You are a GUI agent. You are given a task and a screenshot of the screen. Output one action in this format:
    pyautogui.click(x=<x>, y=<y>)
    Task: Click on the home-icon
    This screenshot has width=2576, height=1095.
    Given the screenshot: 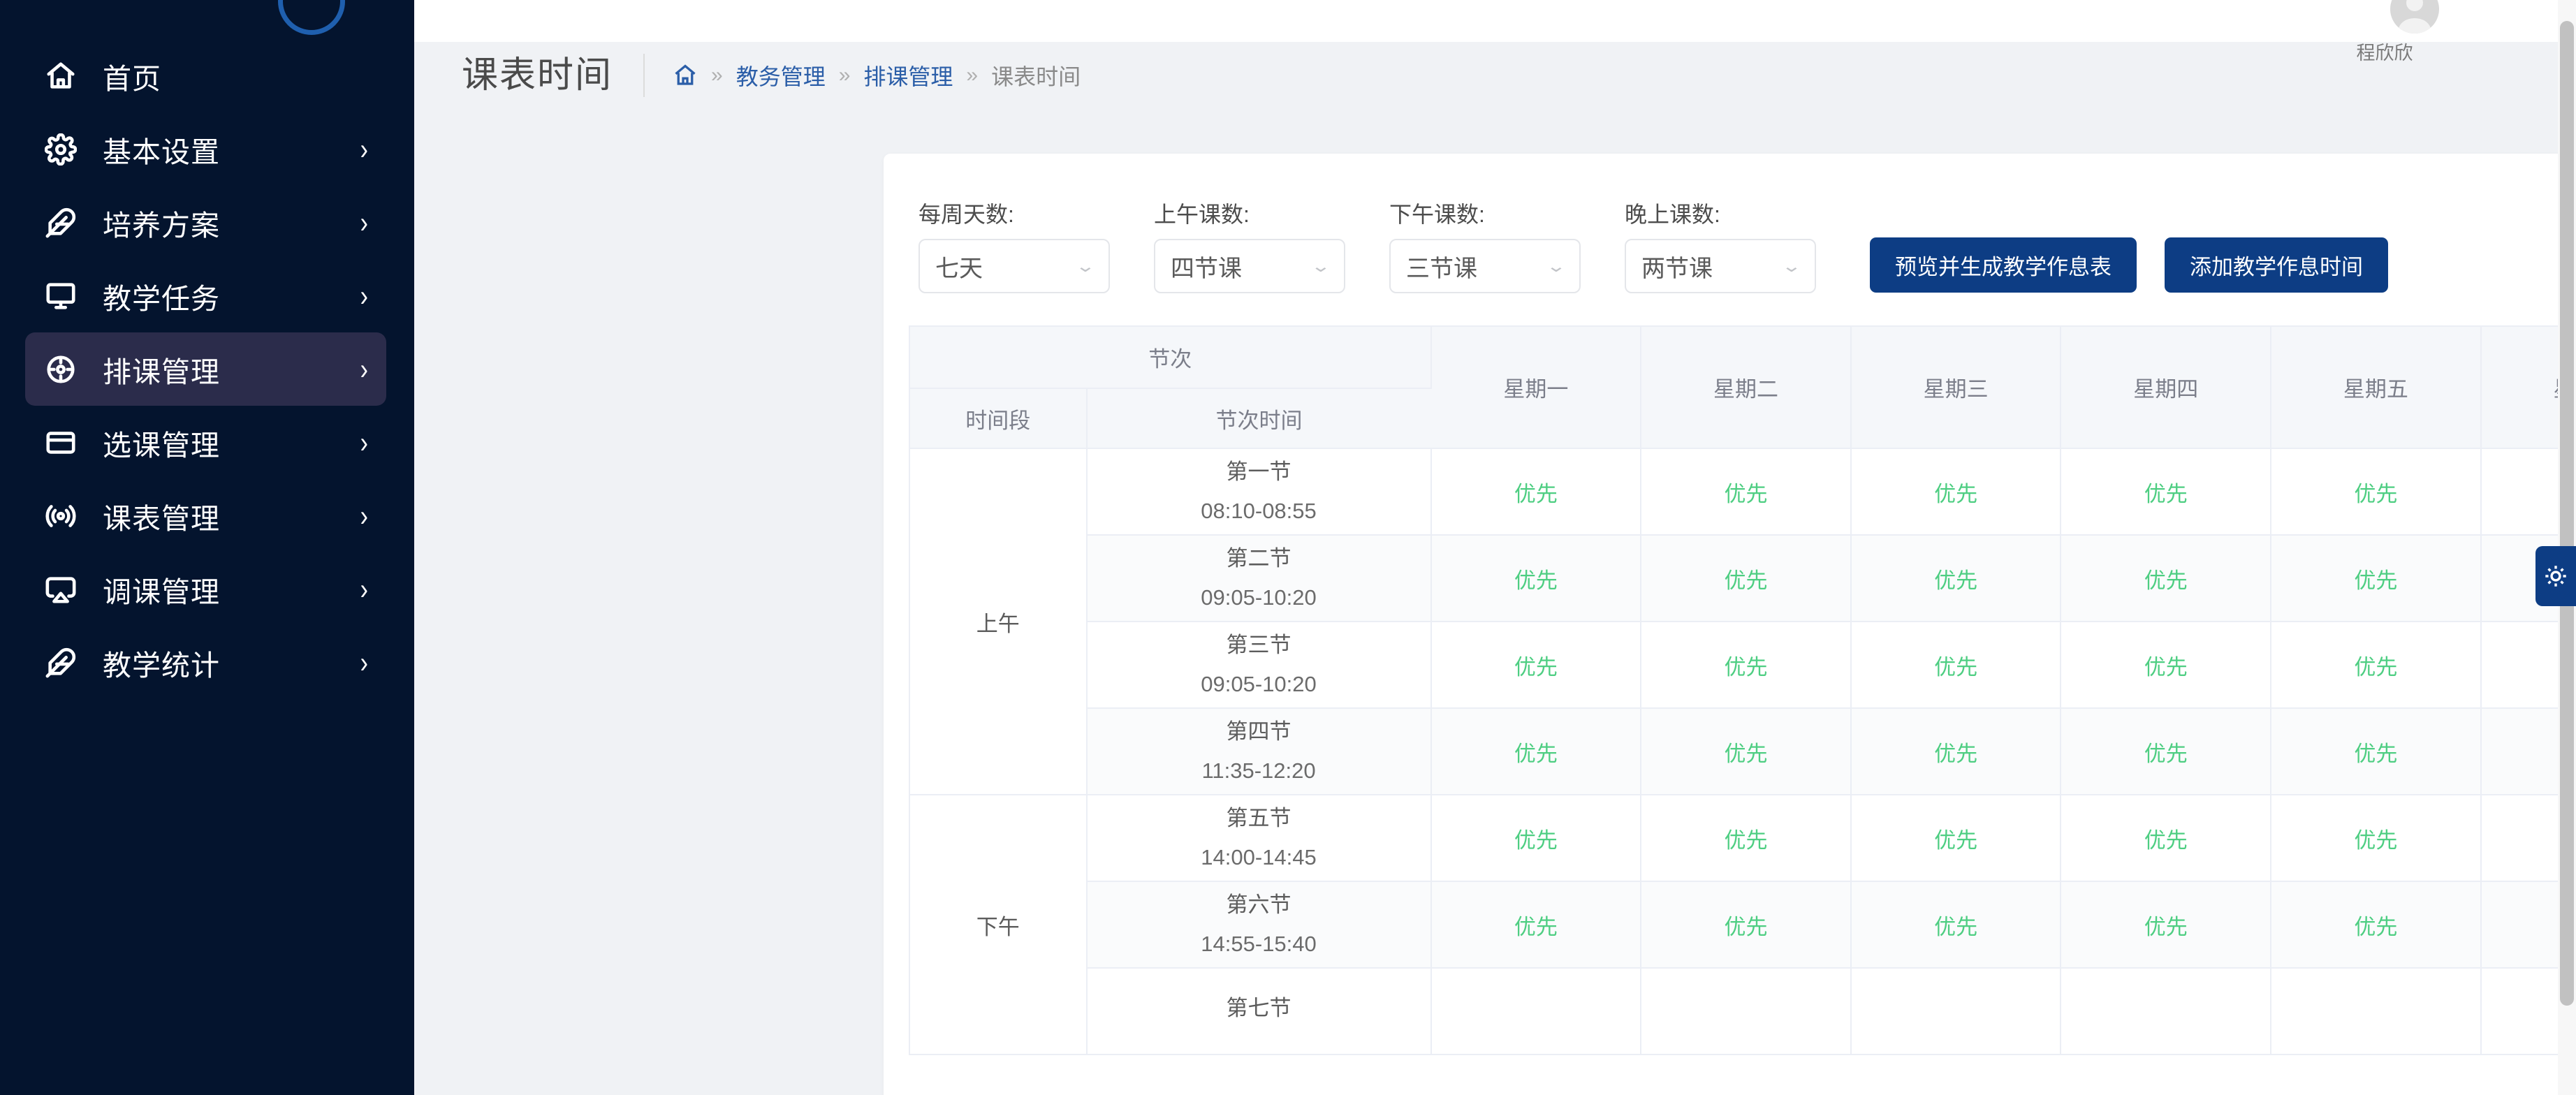 What is the action you would take?
    pyautogui.click(x=685, y=75)
    